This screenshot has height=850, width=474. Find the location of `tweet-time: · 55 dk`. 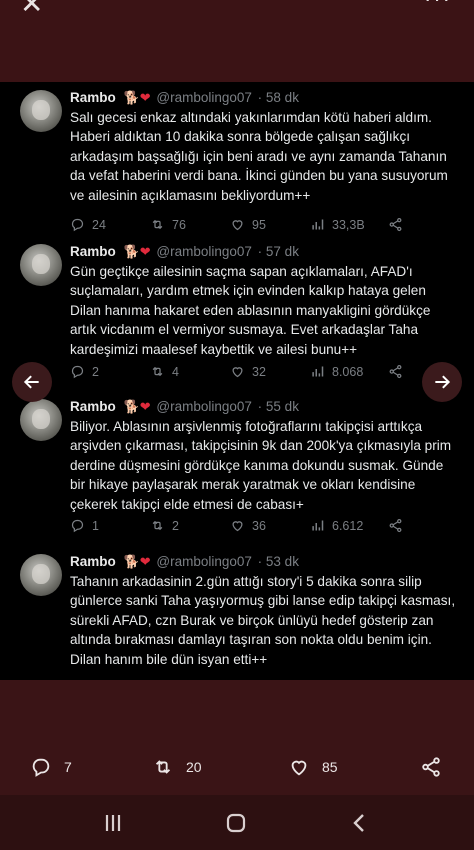

tweet-time: · 55 dk is located at coordinates (278, 406).